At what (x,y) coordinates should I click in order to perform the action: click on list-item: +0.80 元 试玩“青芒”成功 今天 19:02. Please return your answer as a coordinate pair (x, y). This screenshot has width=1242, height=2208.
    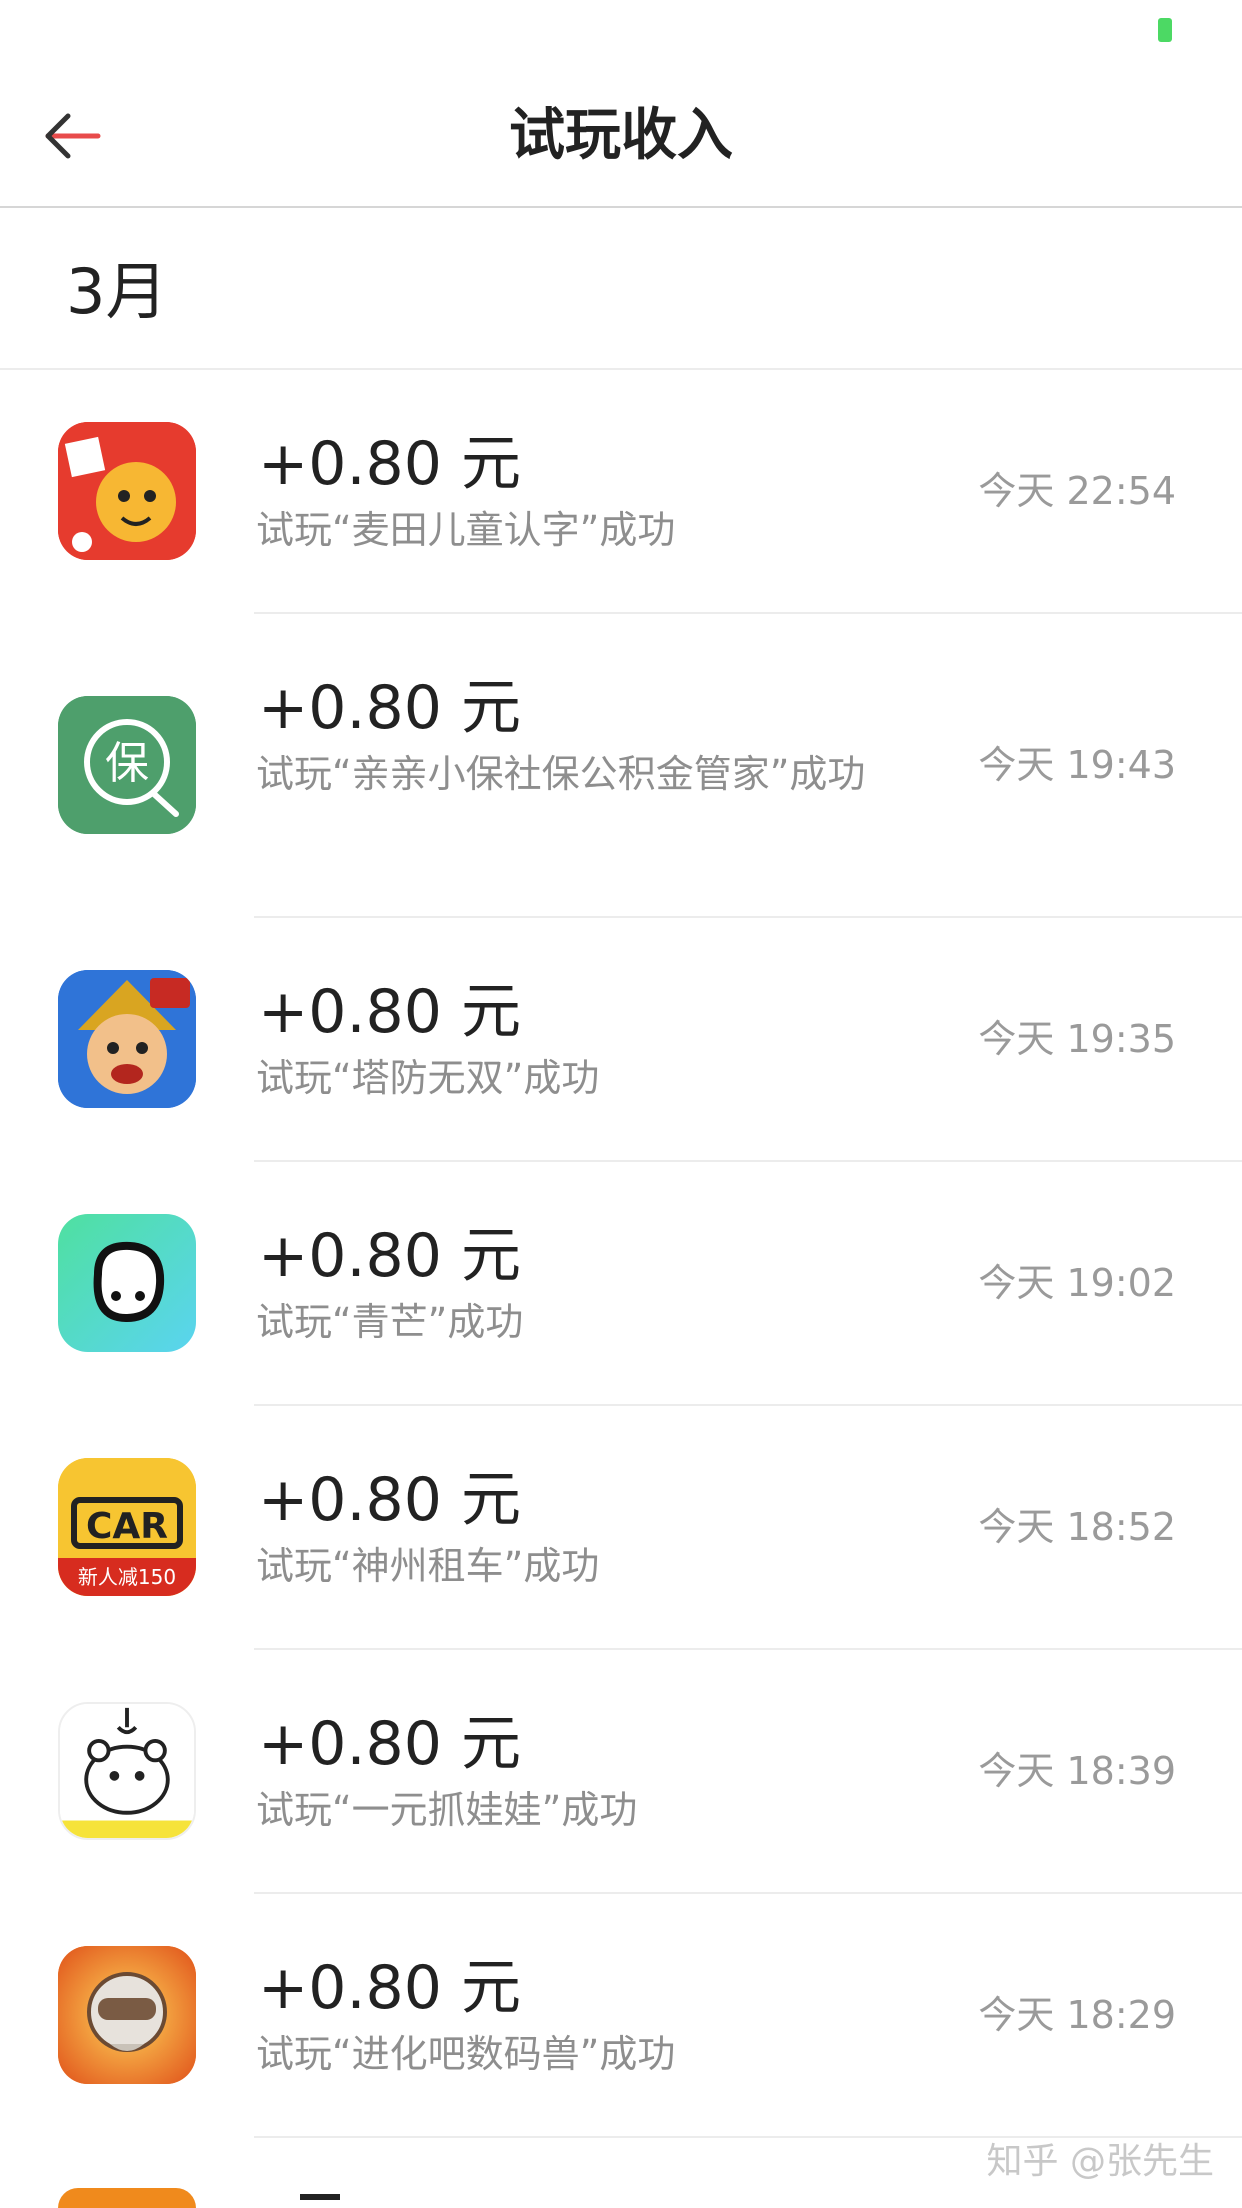
    Looking at the image, I should click on (621, 1284).